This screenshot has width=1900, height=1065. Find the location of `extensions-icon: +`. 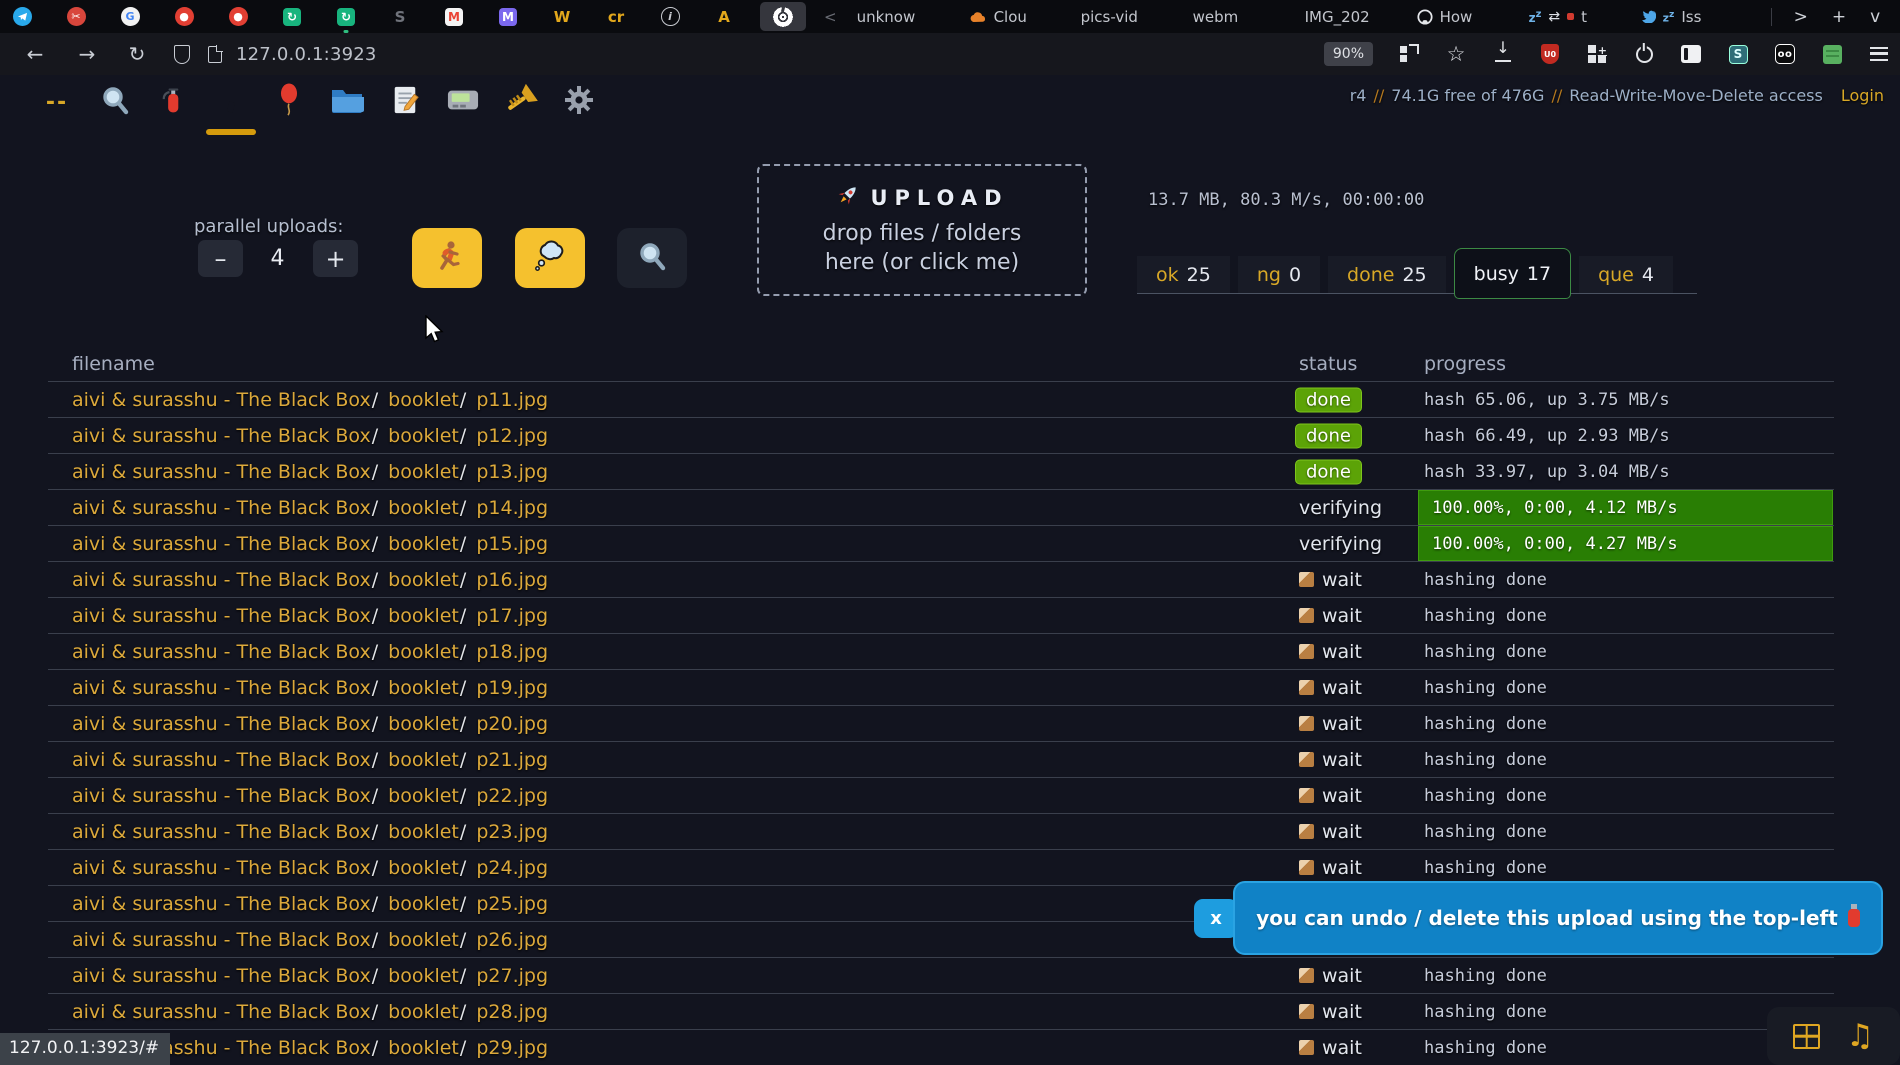

extensions-icon: + is located at coordinates (1597, 54).